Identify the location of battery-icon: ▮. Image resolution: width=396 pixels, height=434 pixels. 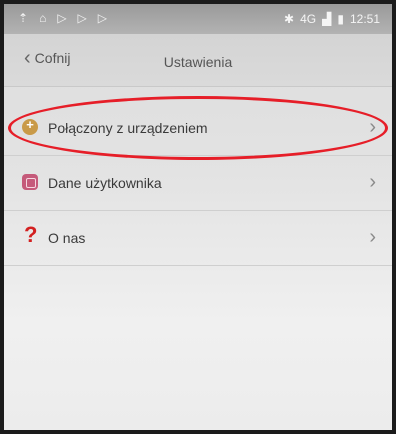
(340, 19).